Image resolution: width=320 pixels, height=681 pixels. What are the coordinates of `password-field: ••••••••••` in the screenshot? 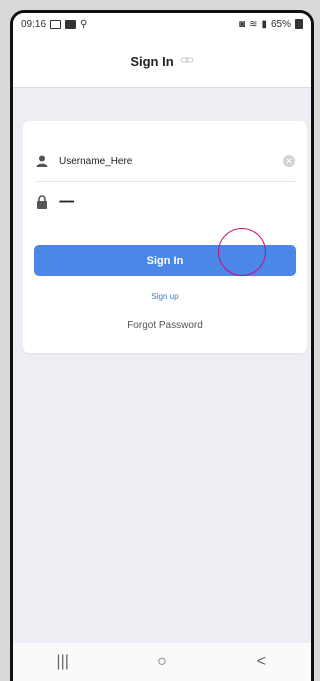 It's located at (165, 202).